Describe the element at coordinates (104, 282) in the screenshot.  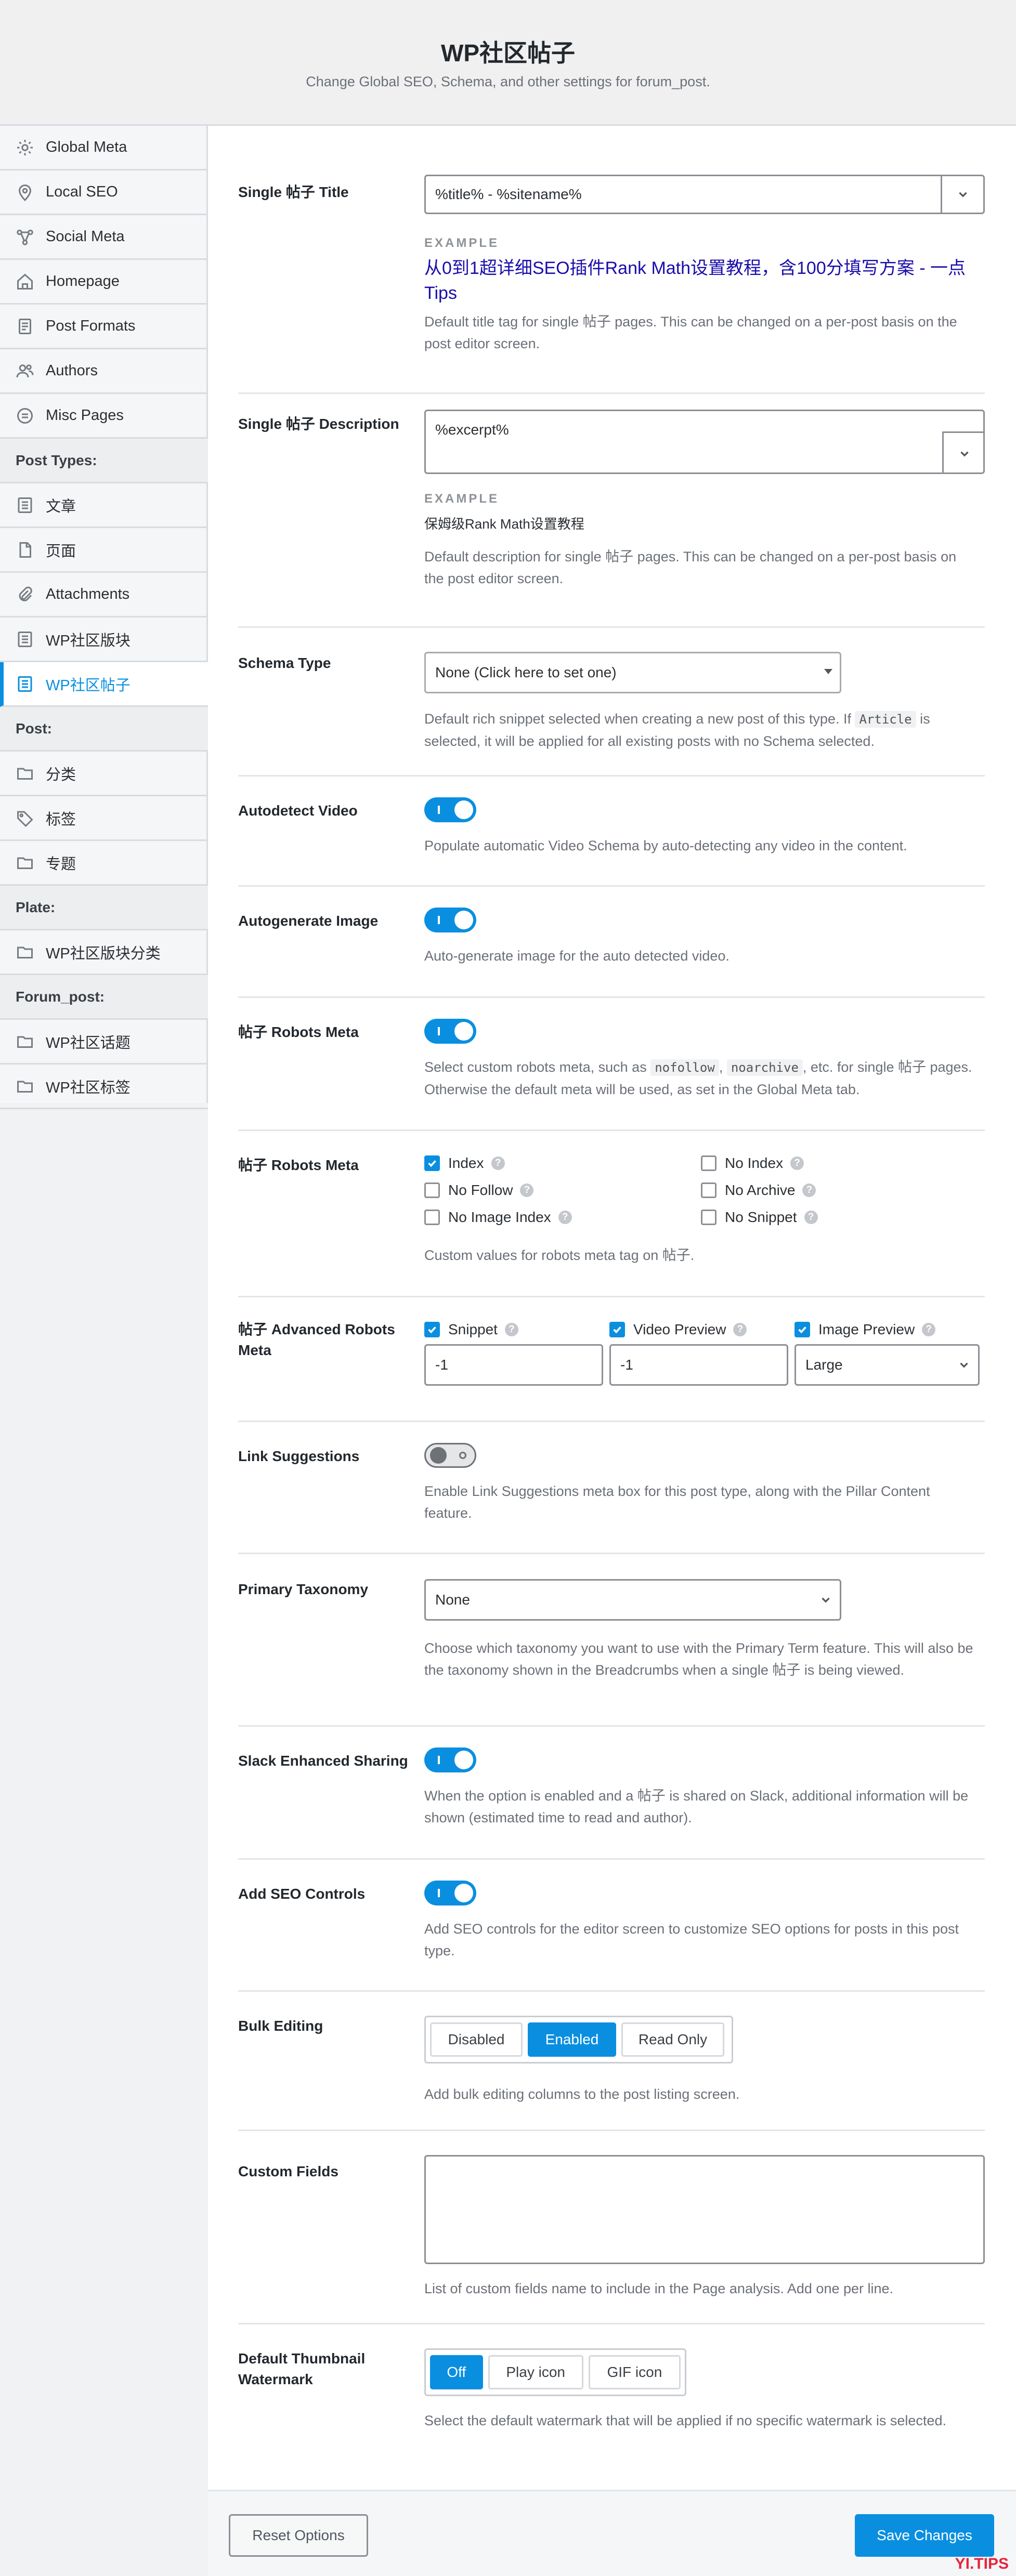
I see `sidebar-item-homepage: Homepage` at that location.